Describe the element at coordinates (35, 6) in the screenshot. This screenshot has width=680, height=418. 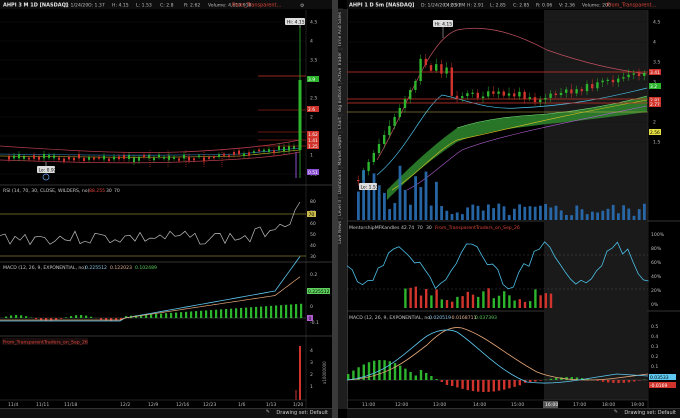
I see `left-symbol-title: AHPI 3 M 1D [NASDAQ]` at that location.